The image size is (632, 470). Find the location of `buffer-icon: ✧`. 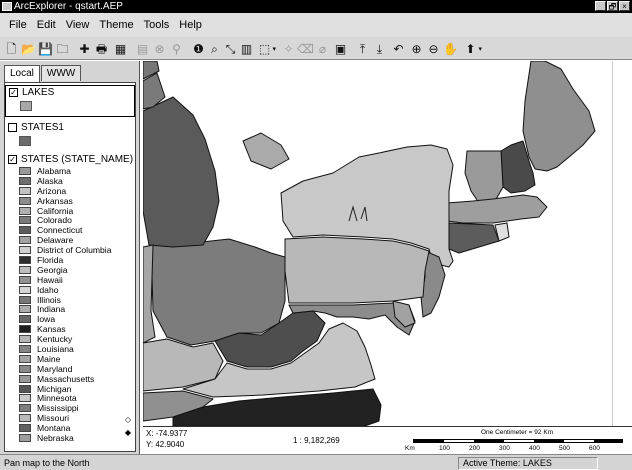

buffer-icon: ✧ is located at coordinates (288, 48).